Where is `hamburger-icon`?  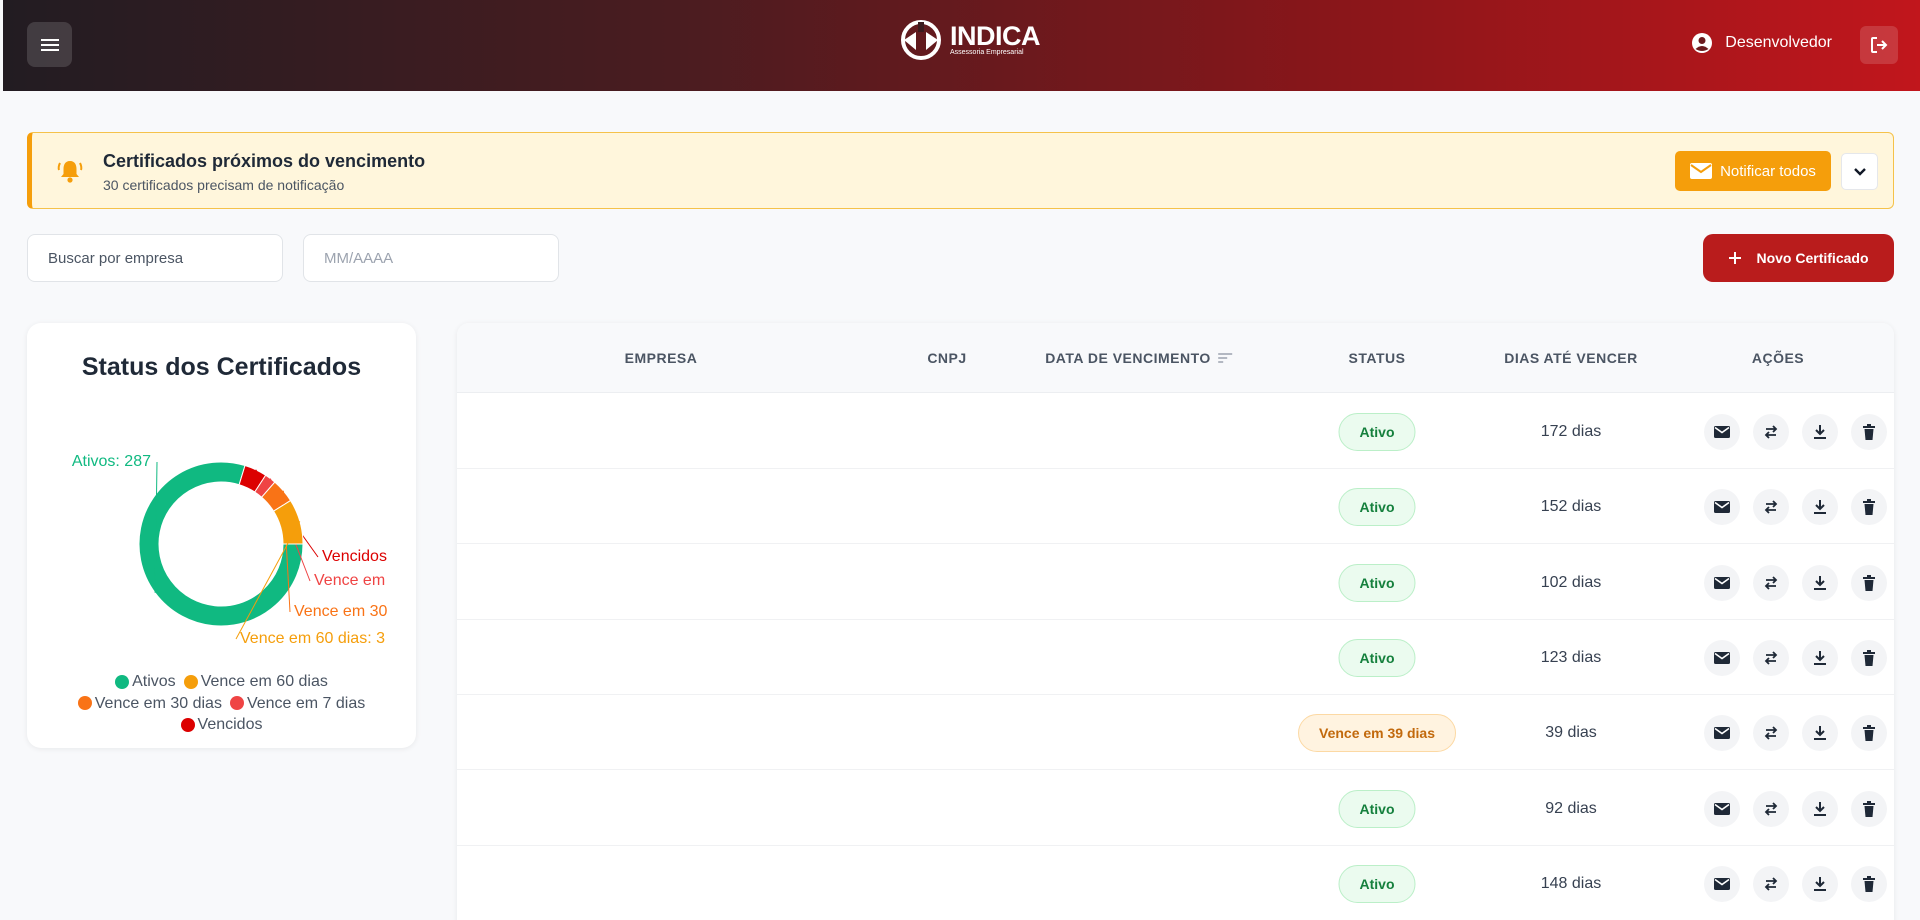
hamburger-icon is located at coordinates (49, 44).